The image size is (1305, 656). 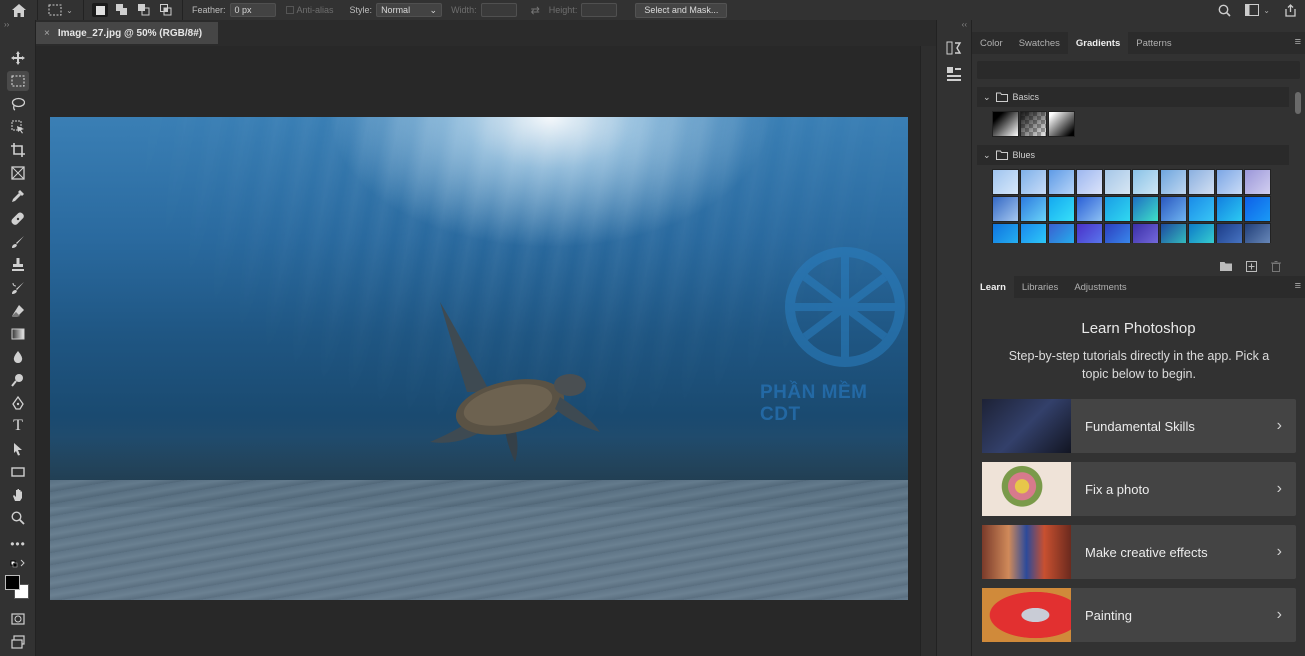 What do you see at coordinates (928, 351) in the screenshot?
I see `canvas-scrollbar` at bounding box center [928, 351].